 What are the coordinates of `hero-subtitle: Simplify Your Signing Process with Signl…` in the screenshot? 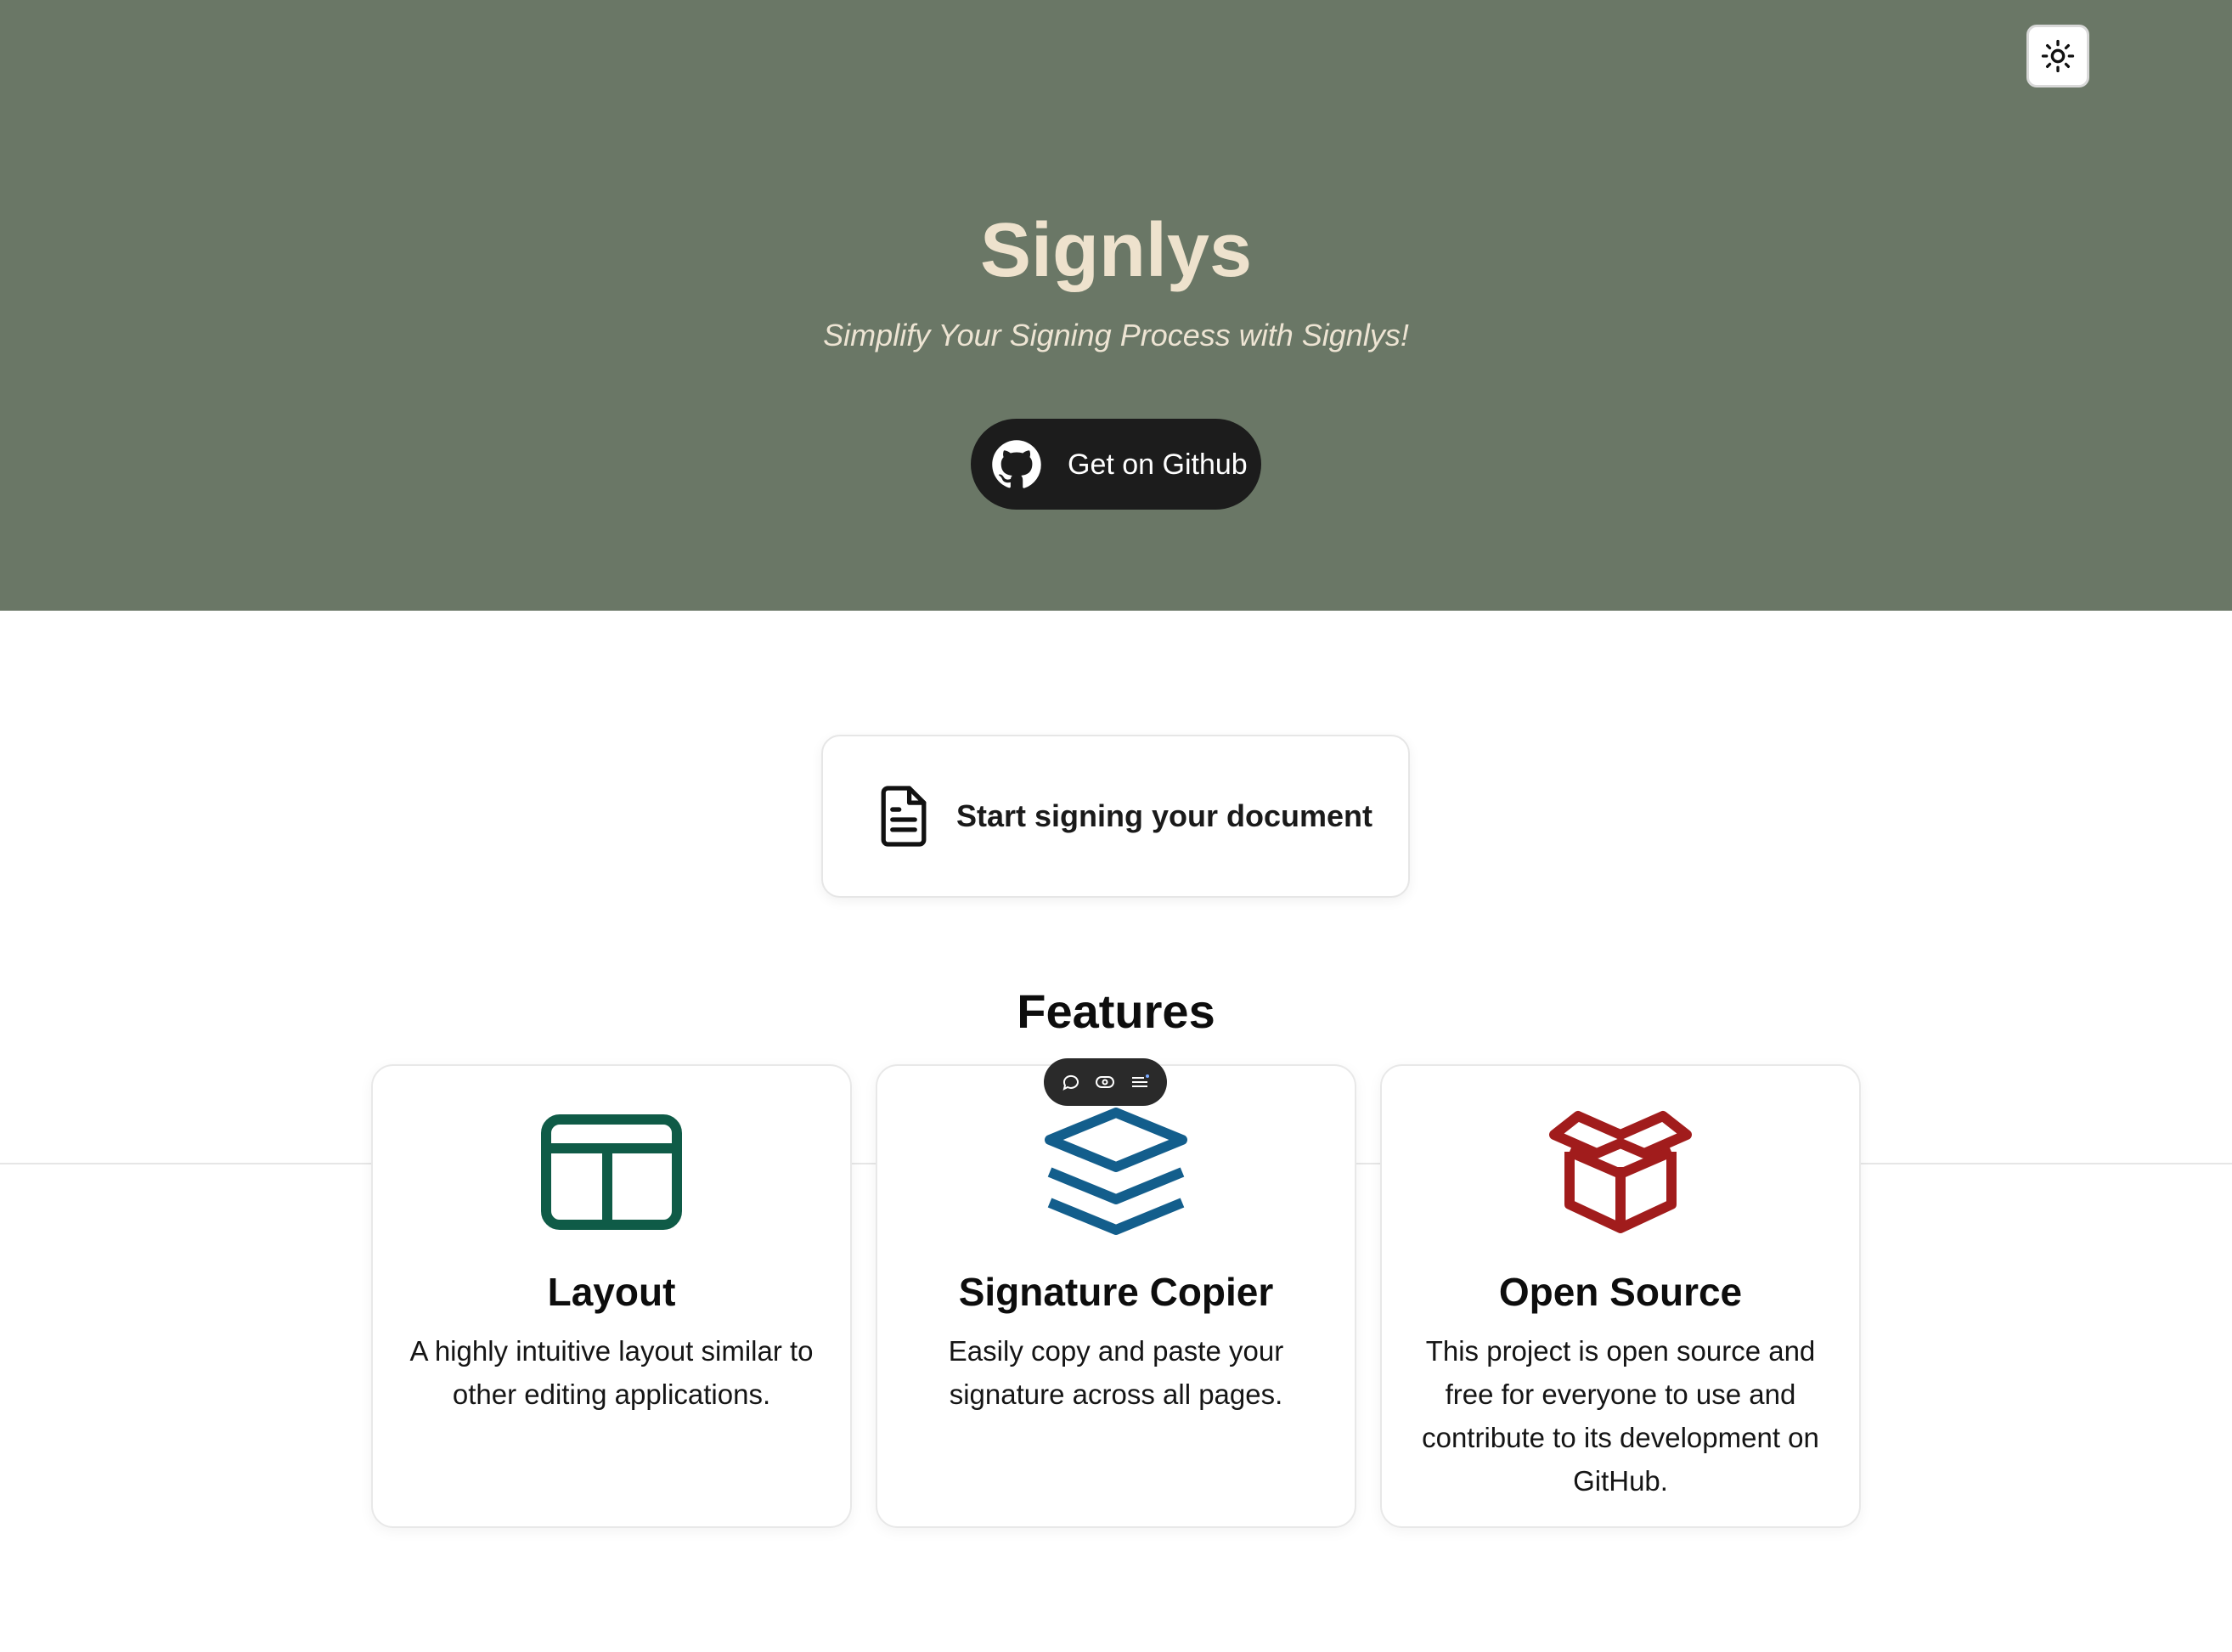 It's located at (1116, 335).